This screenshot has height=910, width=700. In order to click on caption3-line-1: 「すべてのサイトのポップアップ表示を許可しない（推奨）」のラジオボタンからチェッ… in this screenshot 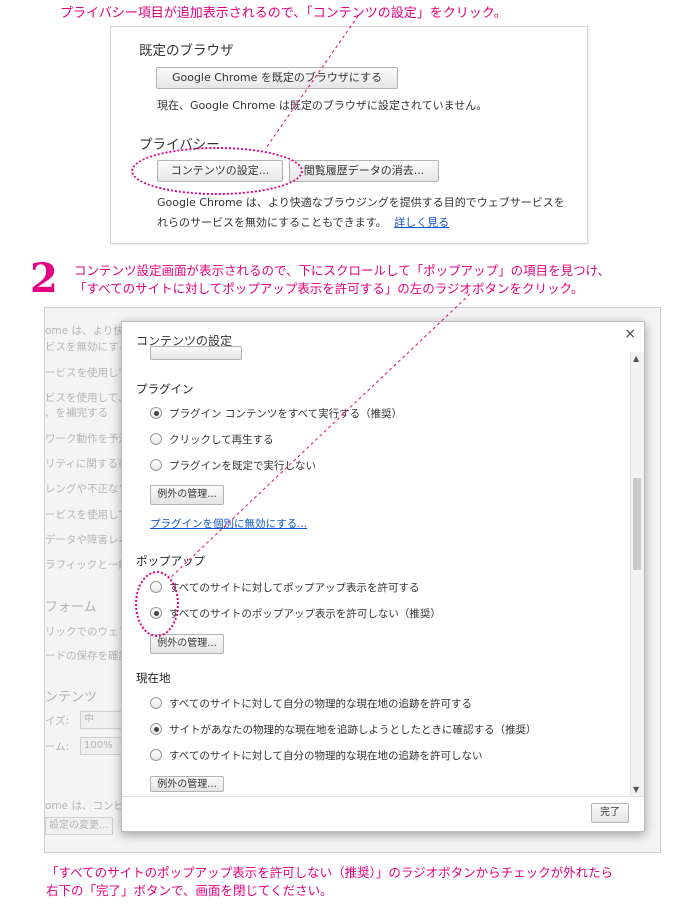, I will do `click(330, 872)`.